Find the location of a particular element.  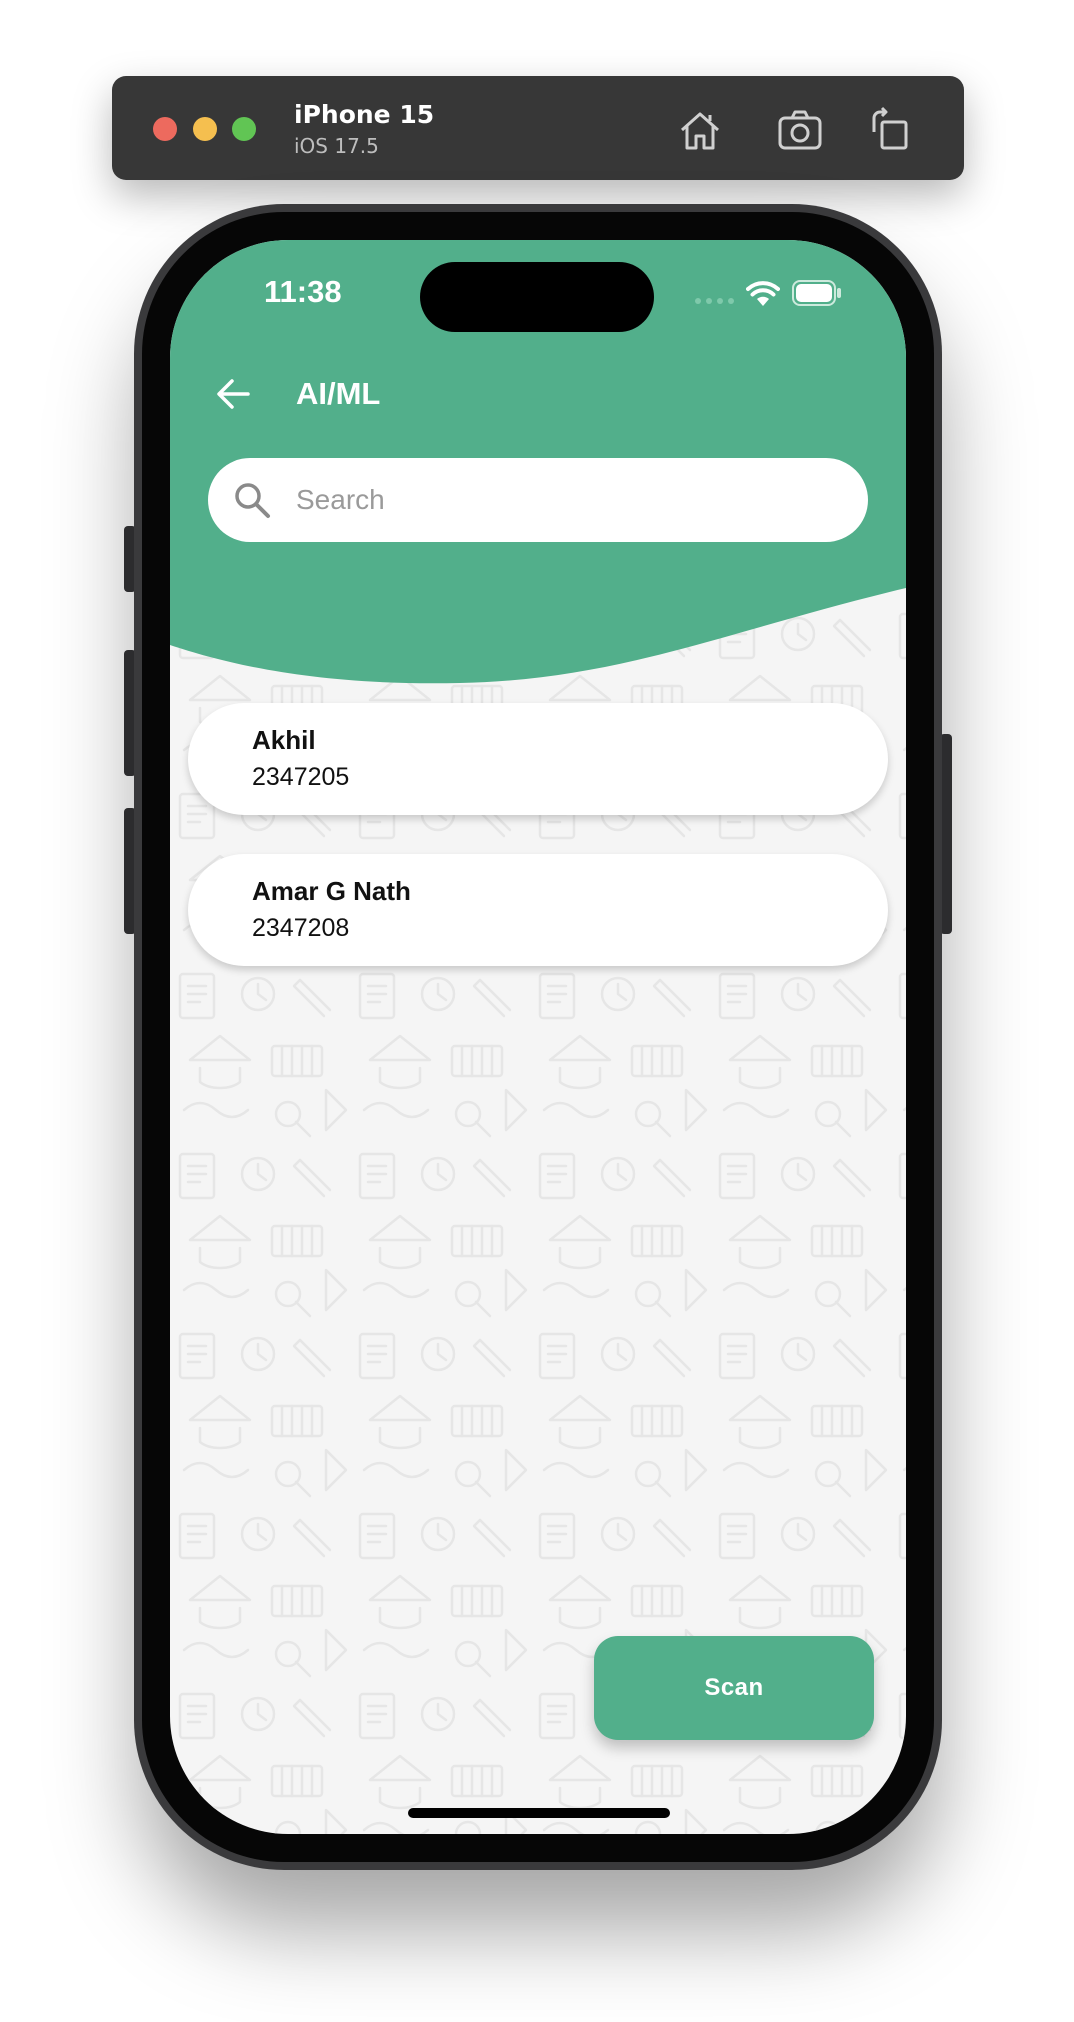

device-name: iPhone 15 is located at coordinates (364, 114).